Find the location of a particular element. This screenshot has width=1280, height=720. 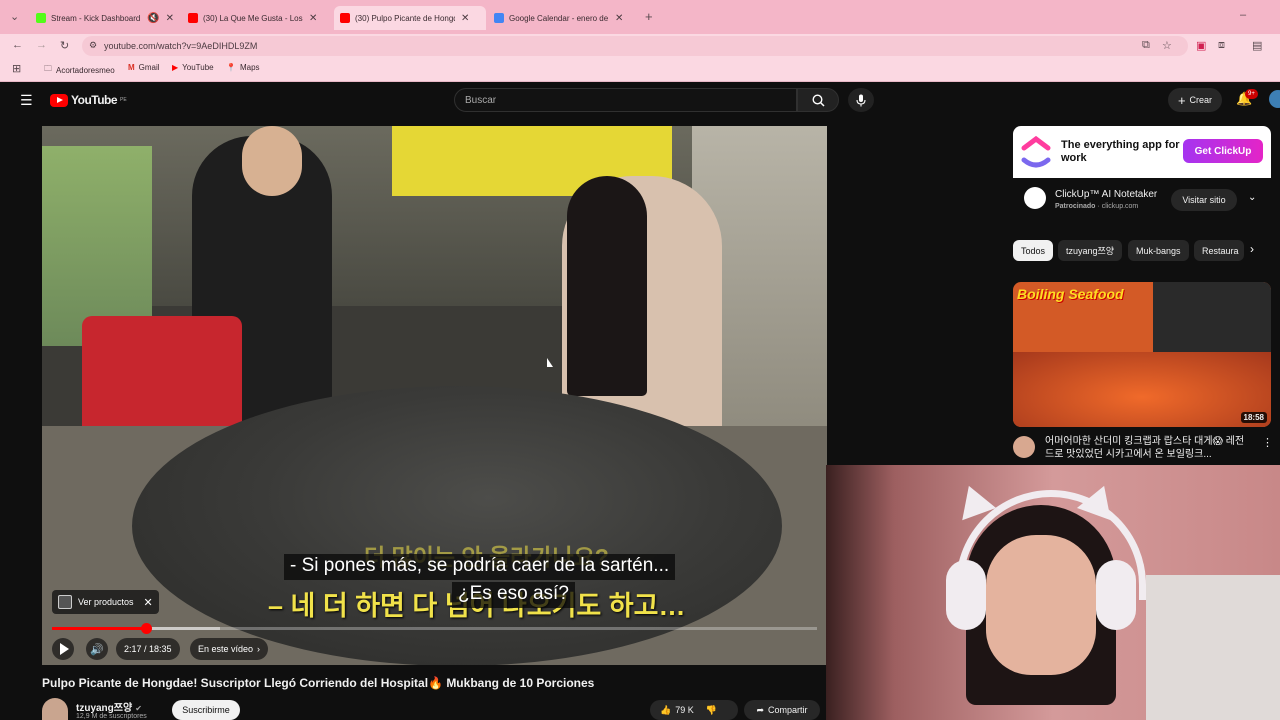

youtube-logo-text: YouTube is located at coordinates (94, 100).